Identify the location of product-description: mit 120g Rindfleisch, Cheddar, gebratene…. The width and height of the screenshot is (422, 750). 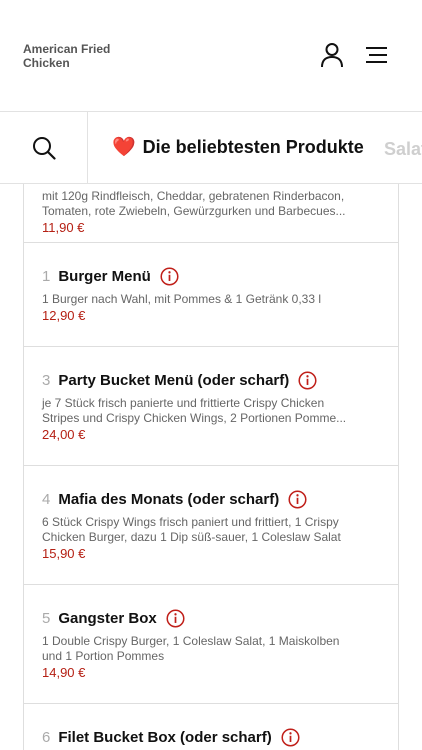
(193, 196).